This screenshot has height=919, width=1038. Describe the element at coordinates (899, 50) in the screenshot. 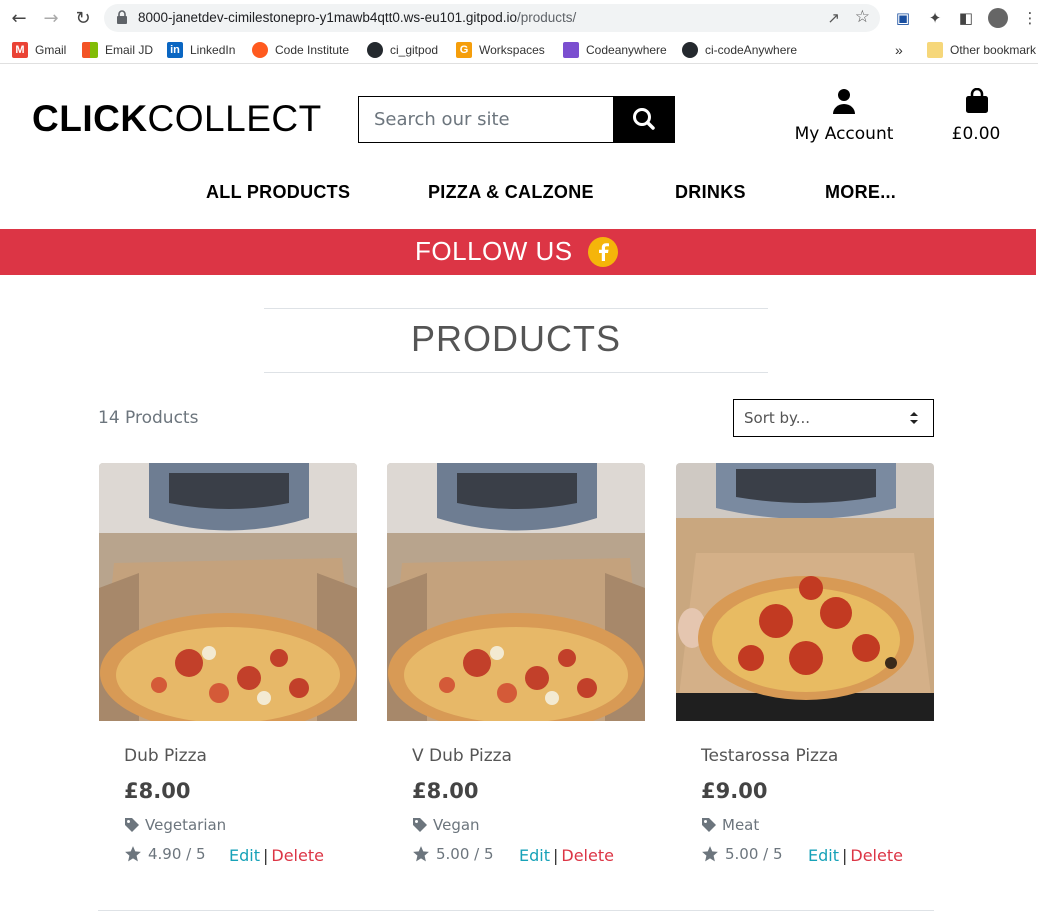

I see `bookmarks-overflow: »` at that location.